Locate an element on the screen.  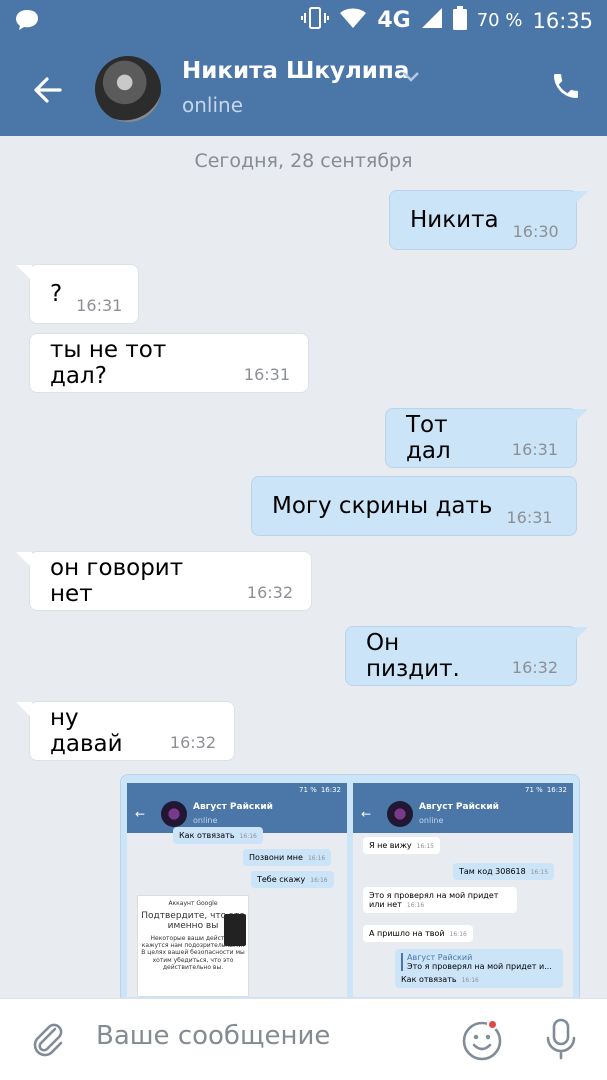
message-text: ну давай is located at coordinates (86, 731).